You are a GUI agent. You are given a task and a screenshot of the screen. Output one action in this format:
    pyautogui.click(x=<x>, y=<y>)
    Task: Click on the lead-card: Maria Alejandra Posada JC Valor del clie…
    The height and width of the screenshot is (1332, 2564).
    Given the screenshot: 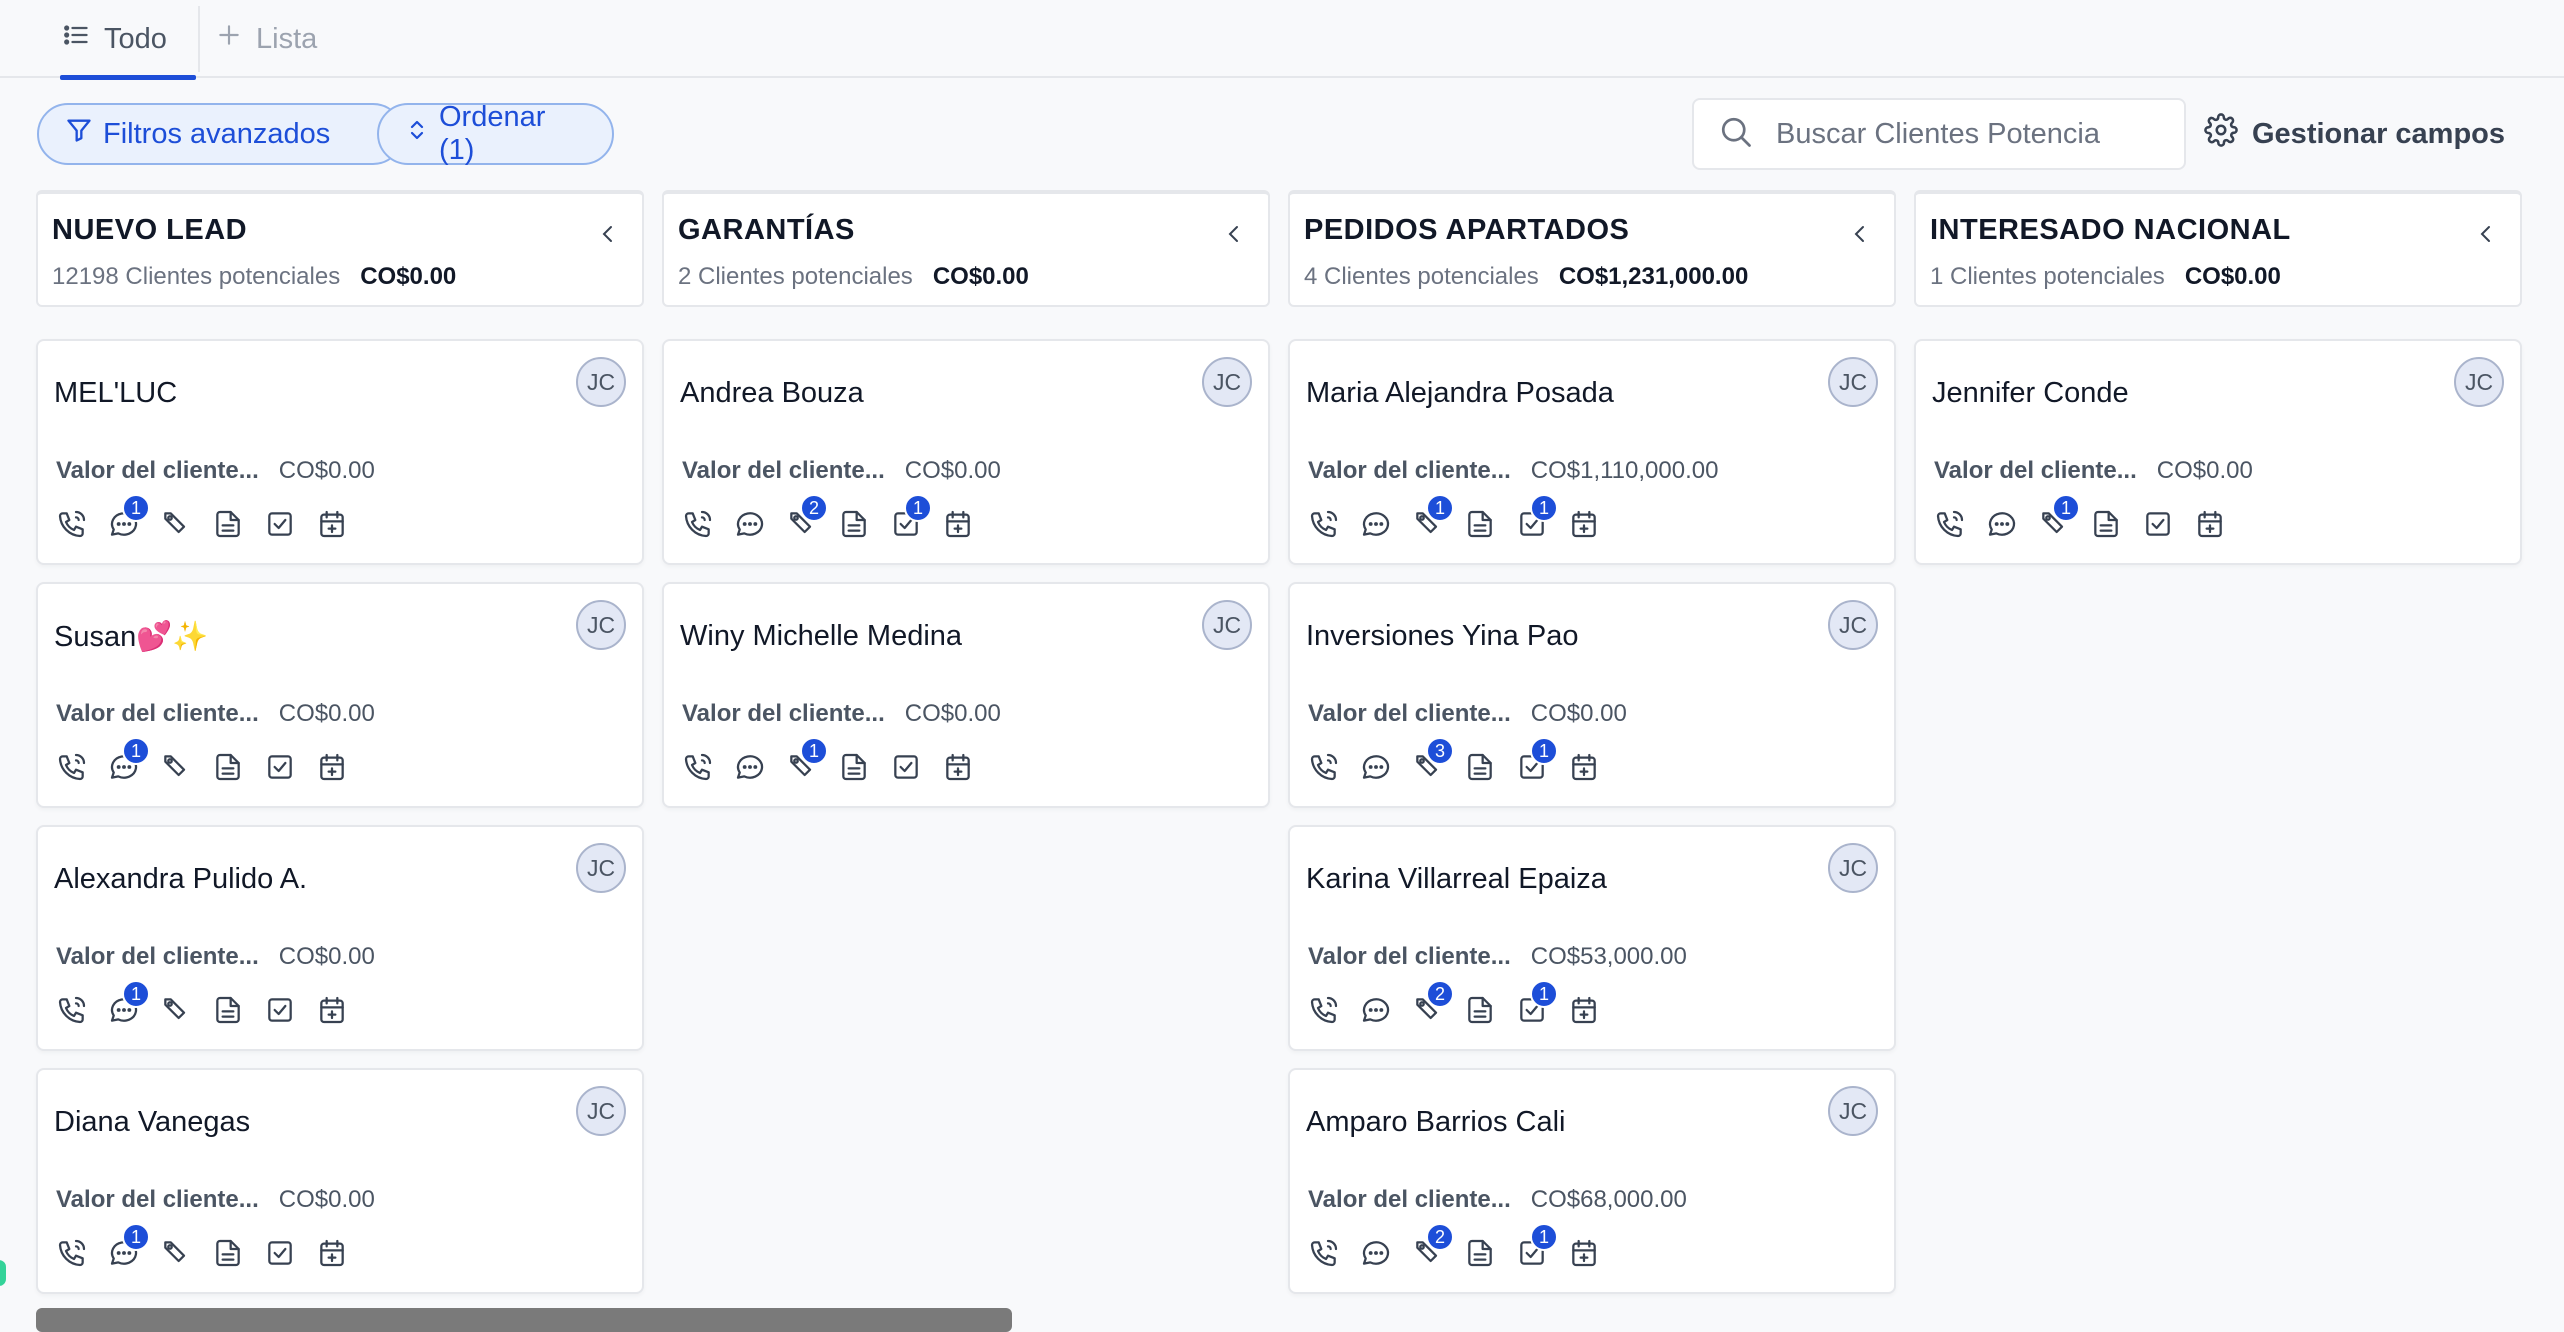 What is the action you would take?
    pyautogui.click(x=1592, y=452)
    